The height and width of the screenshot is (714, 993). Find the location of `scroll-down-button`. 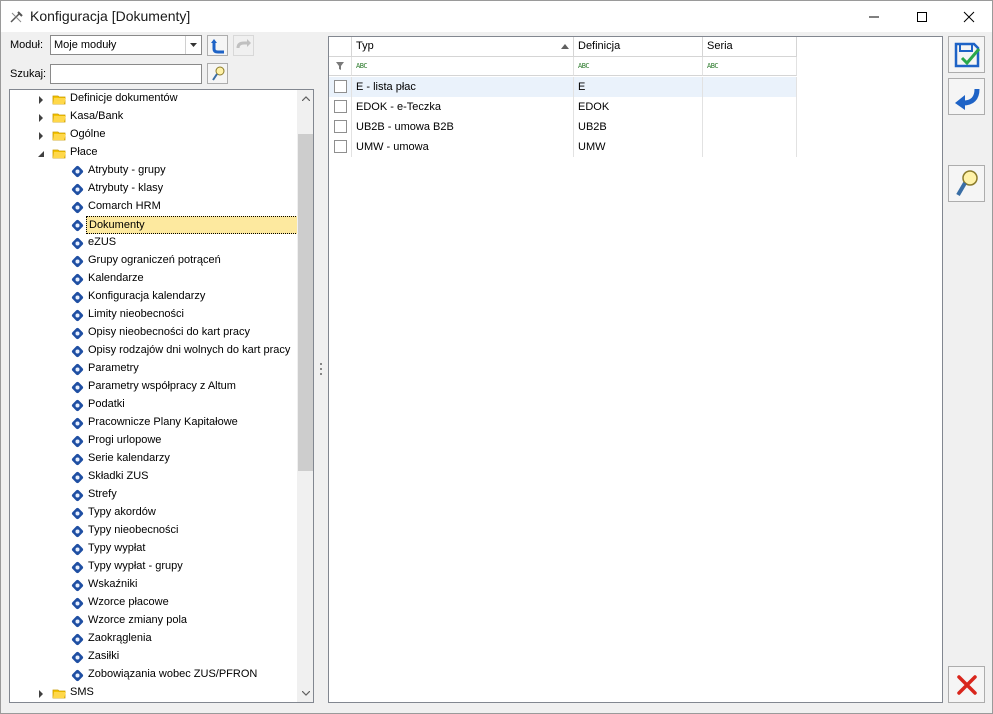

scroll-down-button is located at coordinates (305, 693).